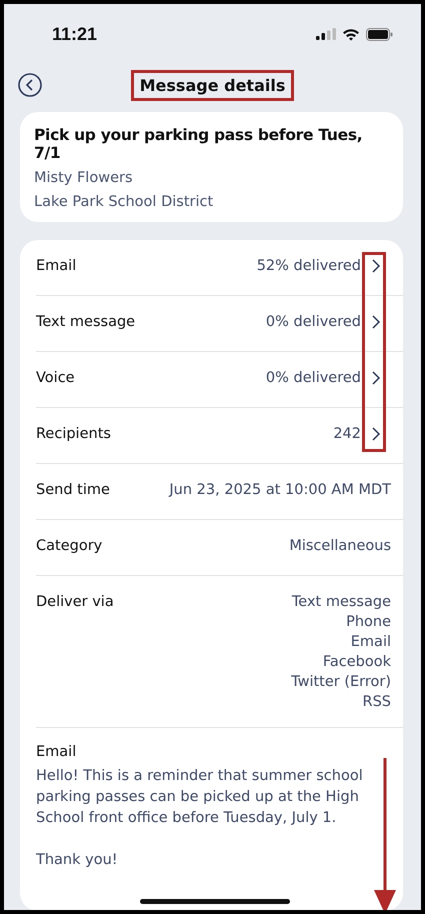 This screenshot has height=914, width=425. What do you see at coordinates (370, 642) in the screenshot?
I see `detail-value: Email` at bounding box center [370, 642].